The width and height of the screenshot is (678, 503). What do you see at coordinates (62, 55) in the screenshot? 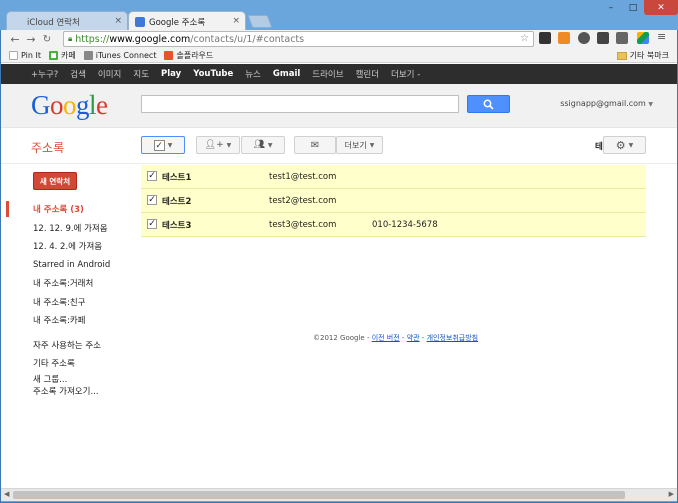
I see `bookmark-item: 카페` at bounding box center [62, 55].